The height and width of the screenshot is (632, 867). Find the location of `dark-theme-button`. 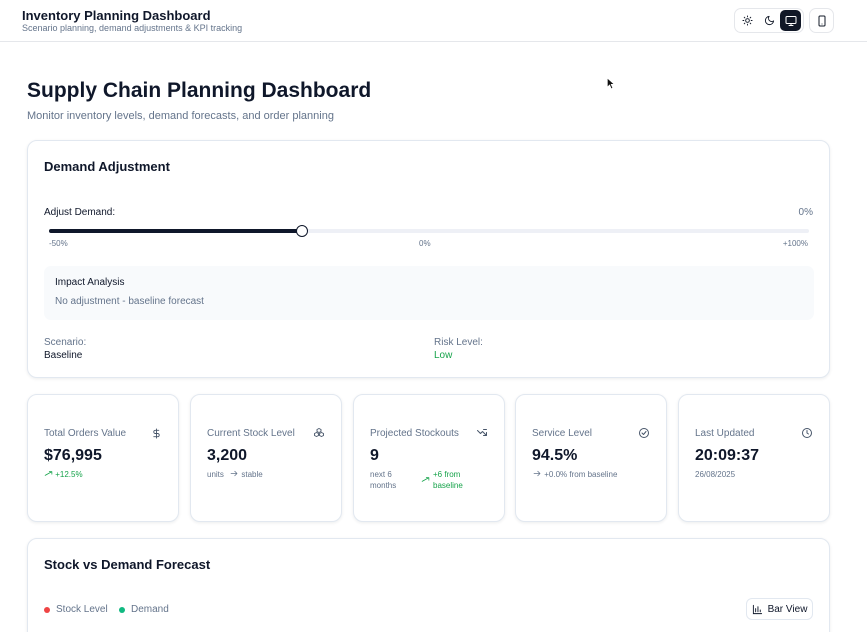

dark-theme-button is located at coordinates (769, 20).